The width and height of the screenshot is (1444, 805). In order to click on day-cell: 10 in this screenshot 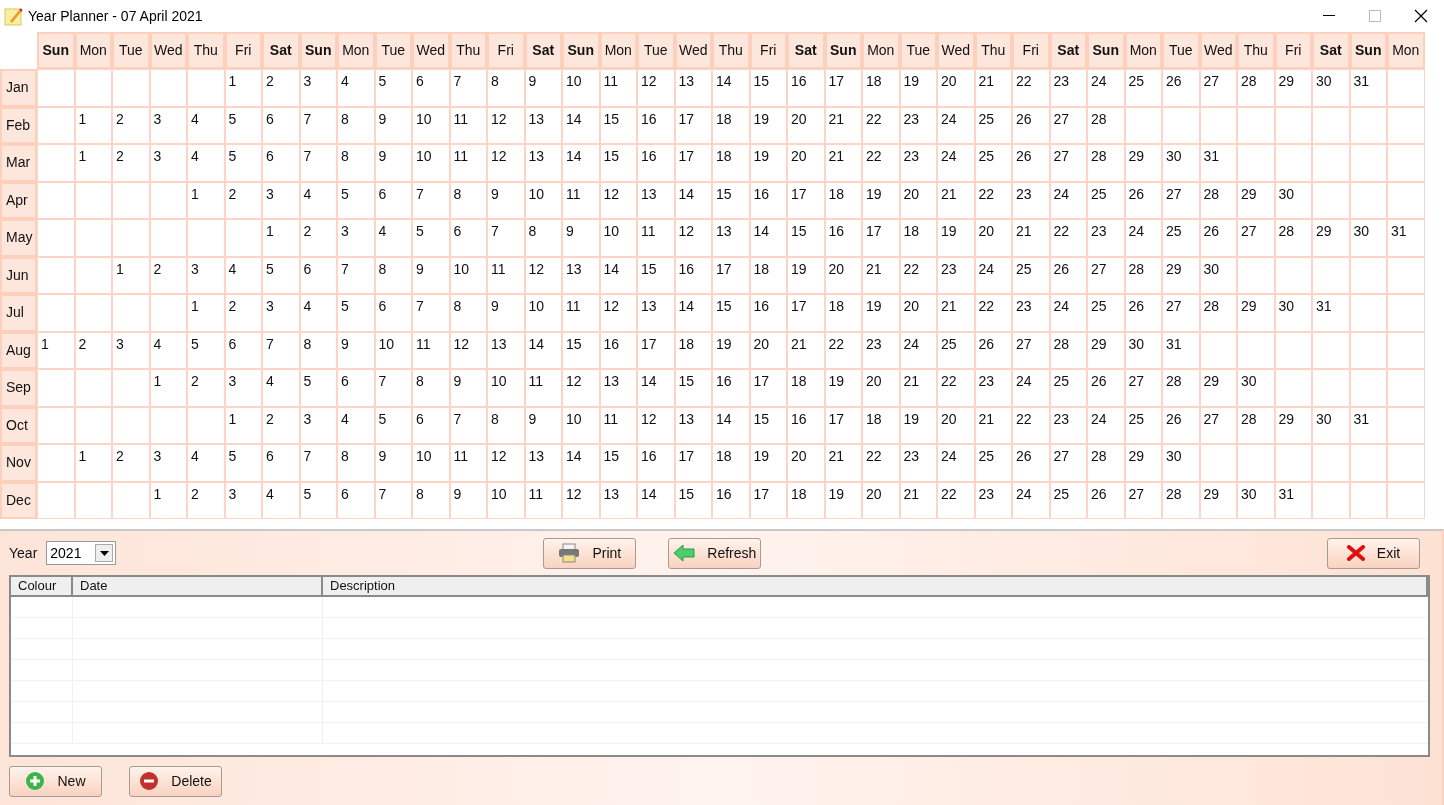, I will do `click(581, 88)`.